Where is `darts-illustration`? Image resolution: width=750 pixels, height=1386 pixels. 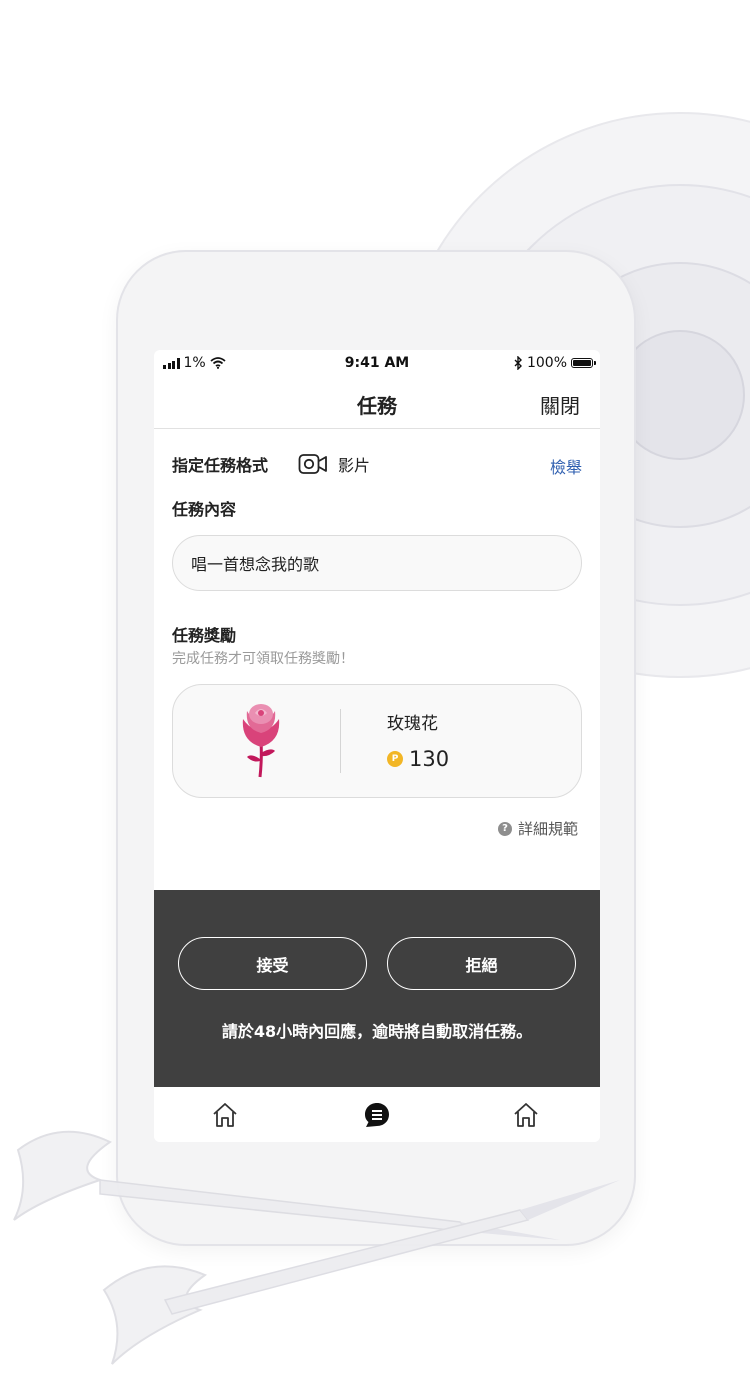 darts-illustration is located at coordinates (316, 1247).